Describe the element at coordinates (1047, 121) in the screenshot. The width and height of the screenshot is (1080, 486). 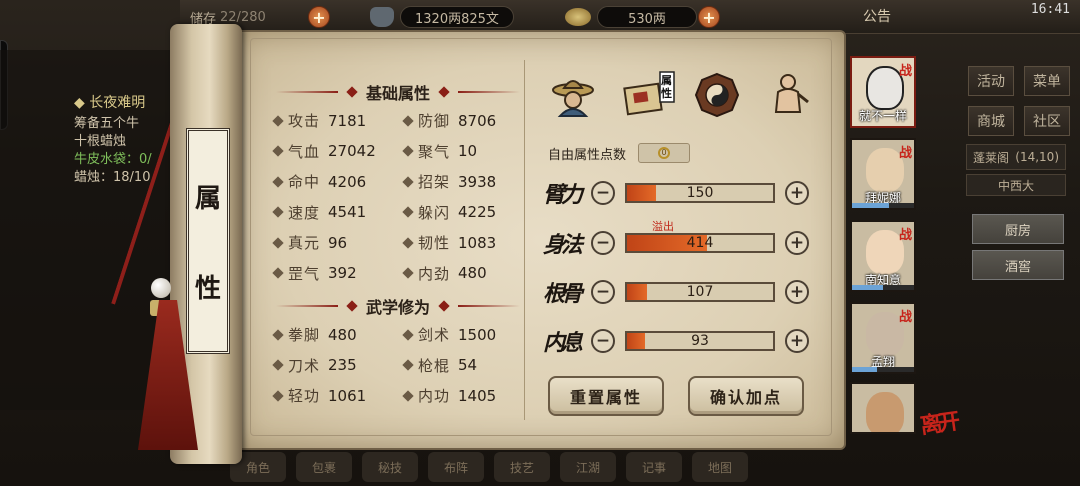
I see `community-button: 社区` at that location.